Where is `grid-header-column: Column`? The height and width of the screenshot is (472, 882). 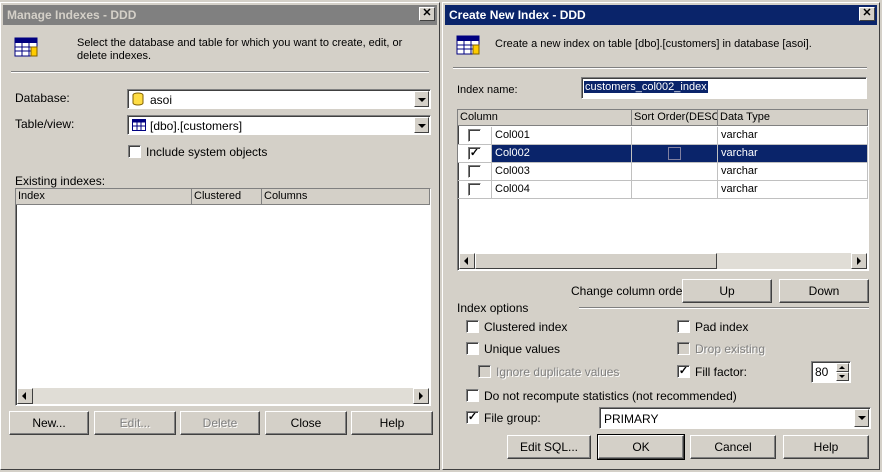
grid-header-column: Column is located at coordinates (545, 118).